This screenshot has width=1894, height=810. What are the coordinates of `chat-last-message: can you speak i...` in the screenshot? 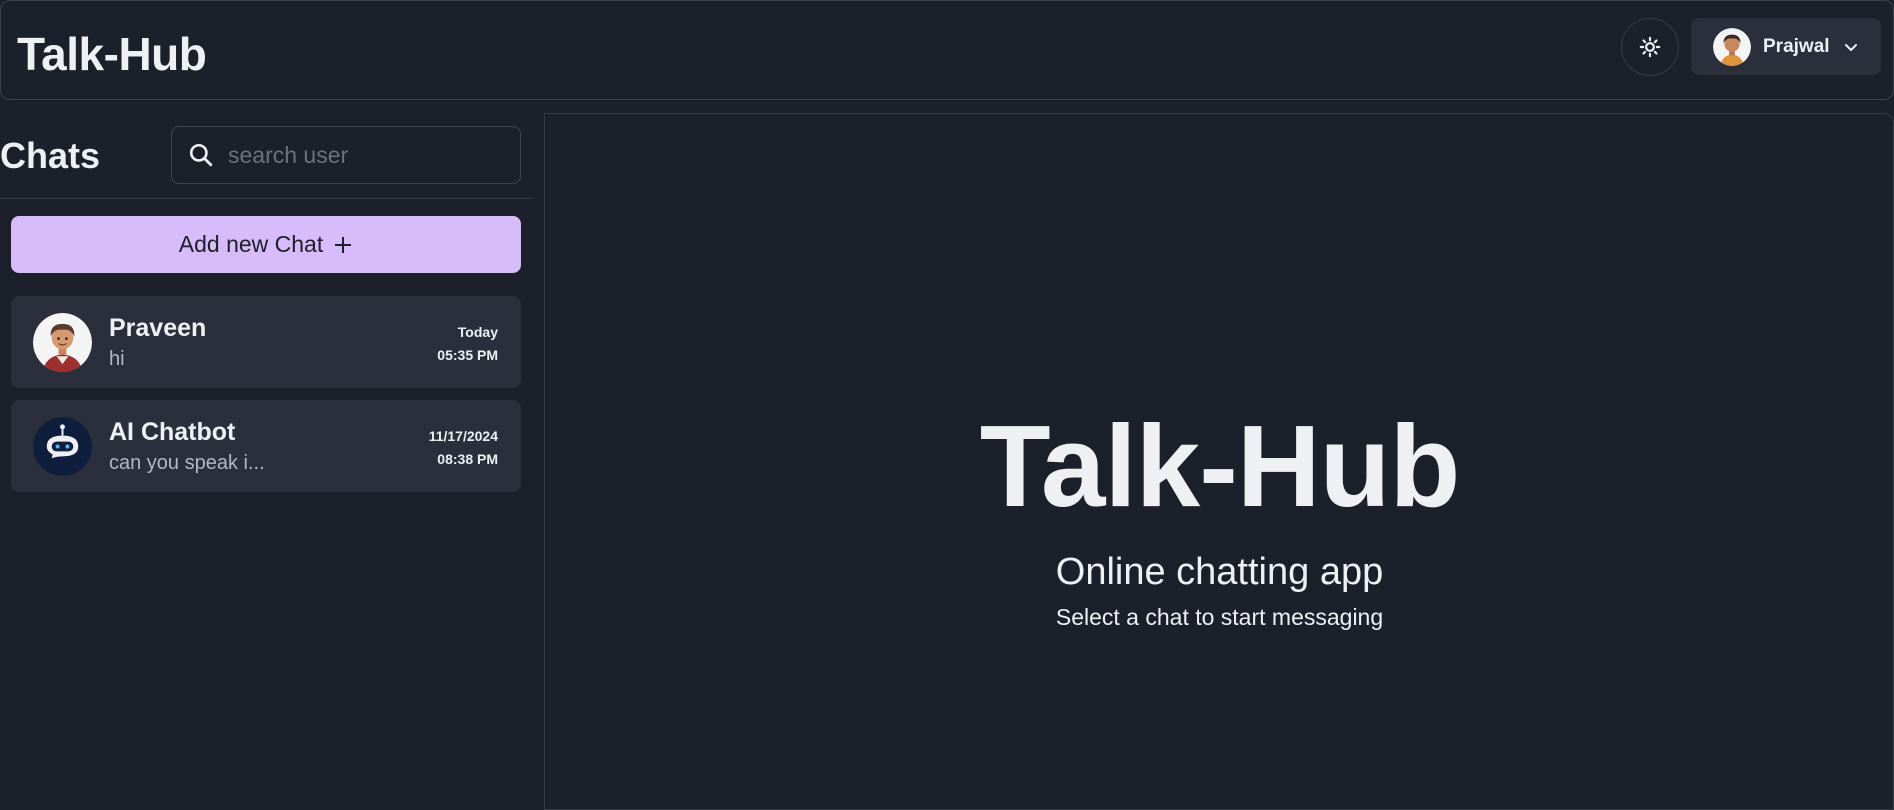 It's located at (187, 463).